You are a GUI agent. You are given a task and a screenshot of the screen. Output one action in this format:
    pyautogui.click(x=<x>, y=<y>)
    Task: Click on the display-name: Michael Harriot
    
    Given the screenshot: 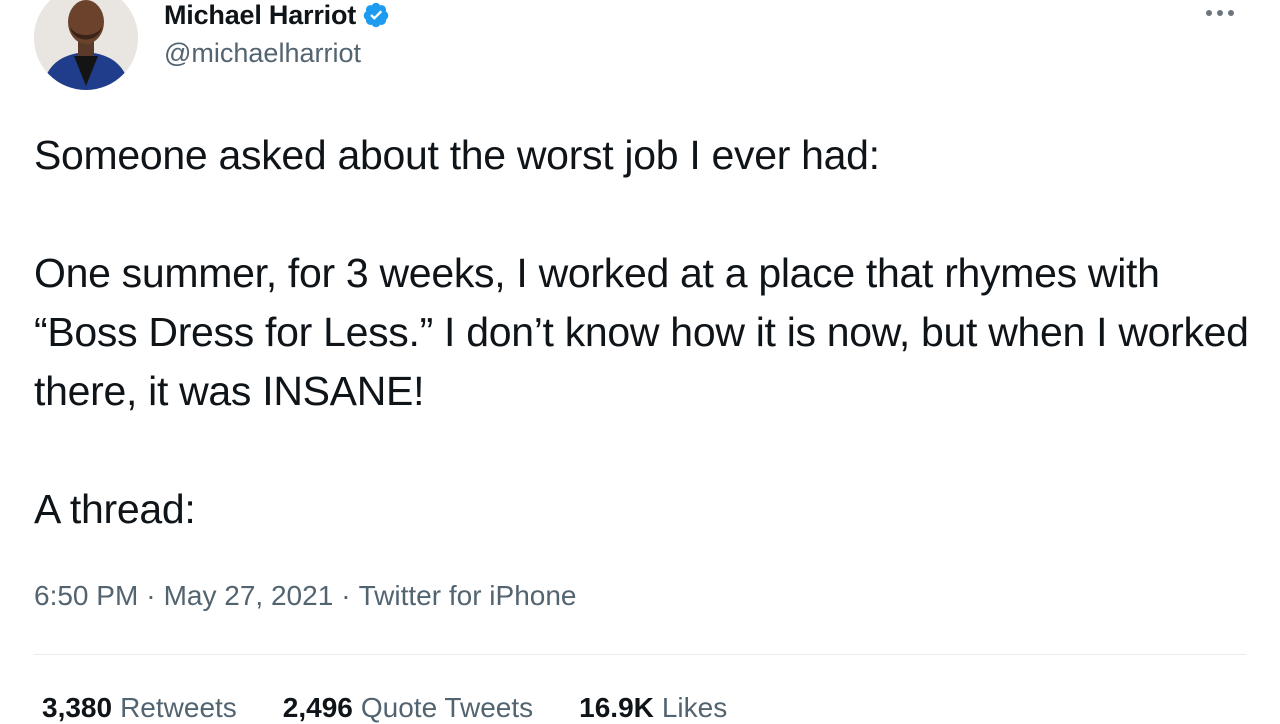 What is the action you would take?
    pyautogui.click(x=260, y=15)
    